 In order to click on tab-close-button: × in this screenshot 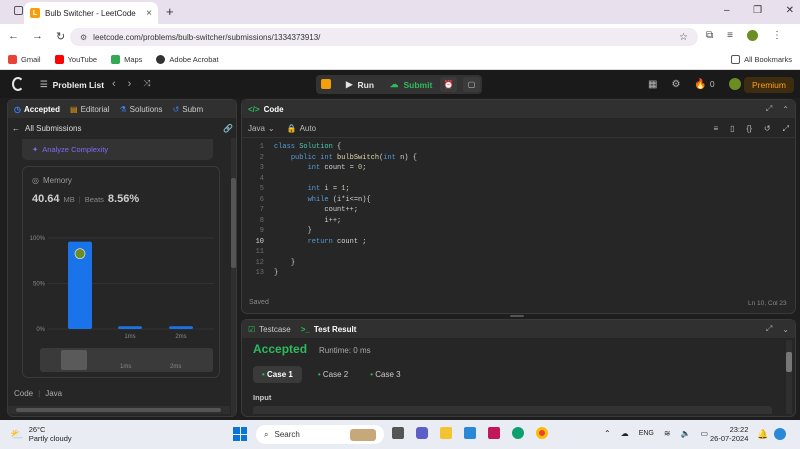, I will do `click(149, 13)`.